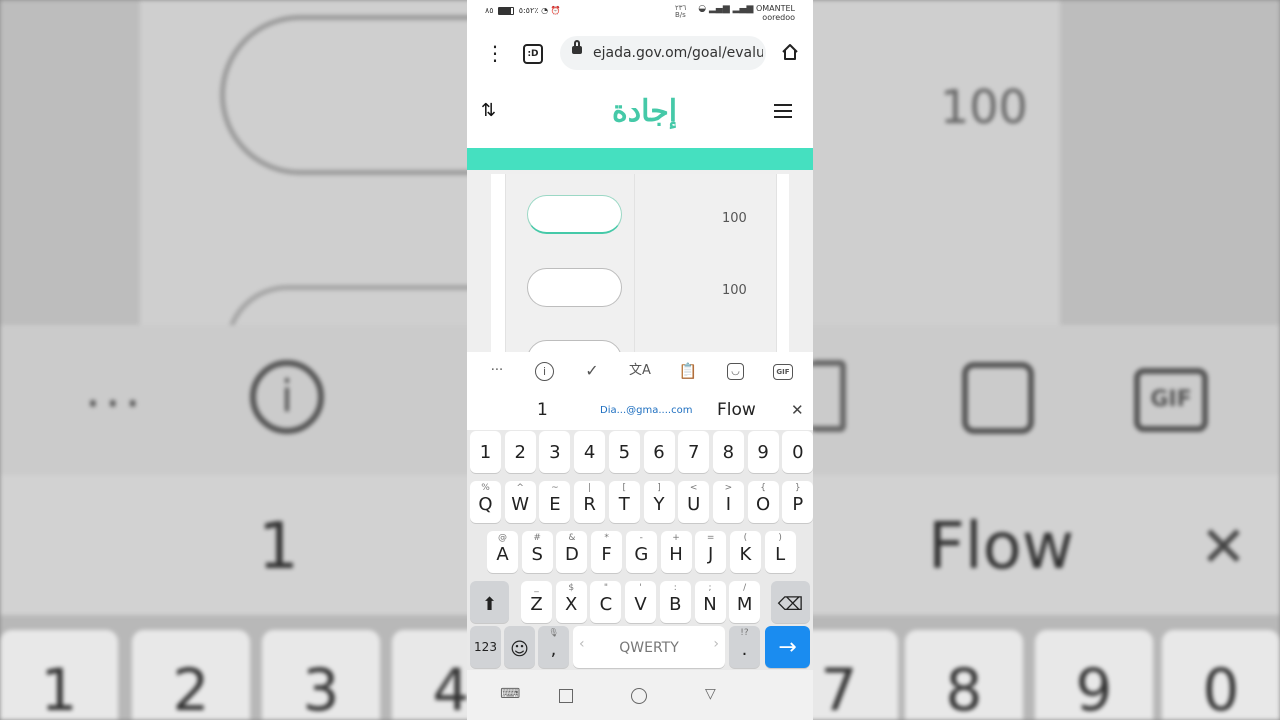  Describe the element at coordinates (624, 502) in the screenshot. I see `key-t: [T` at that location.